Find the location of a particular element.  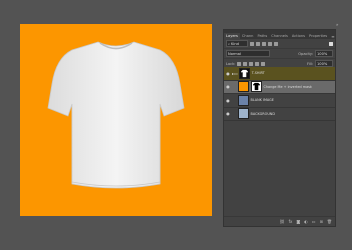

opacity-input: 100% is located at coordinates (324, 53).